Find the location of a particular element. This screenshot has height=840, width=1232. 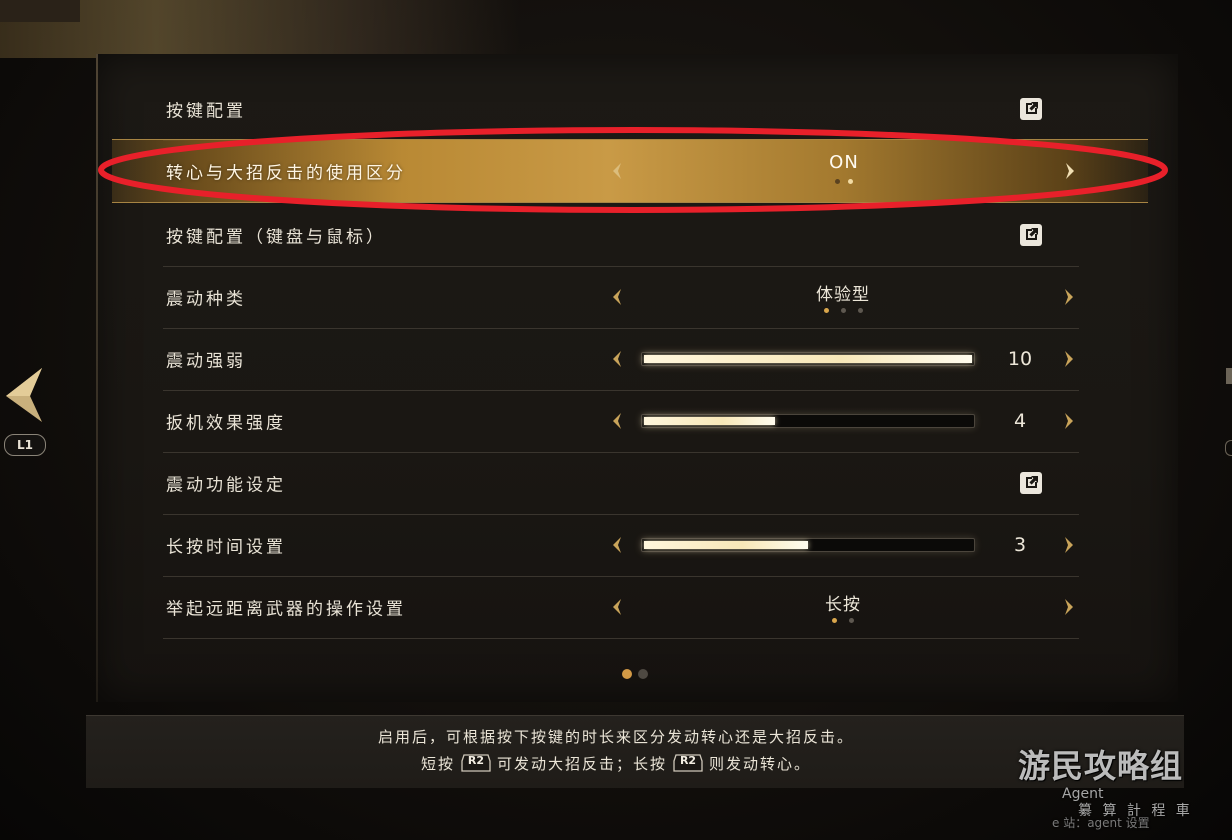

watermark-tiny: e 站：agent 设置 is located at coordinates (1101, 823).